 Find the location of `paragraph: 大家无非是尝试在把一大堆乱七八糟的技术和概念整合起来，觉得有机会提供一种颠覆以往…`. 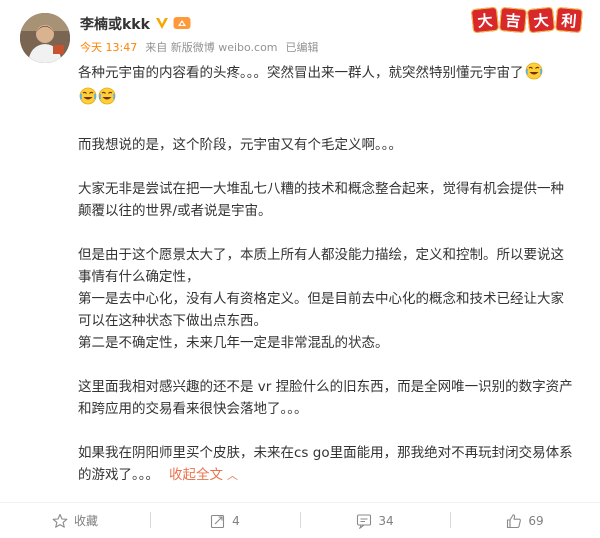

paragraph: 大家无非是尝试在把一大堆乱七八糟的技术和概念整合起来，觉得有机会提供一种颠覆以往… is located at coordinates (321, 200).